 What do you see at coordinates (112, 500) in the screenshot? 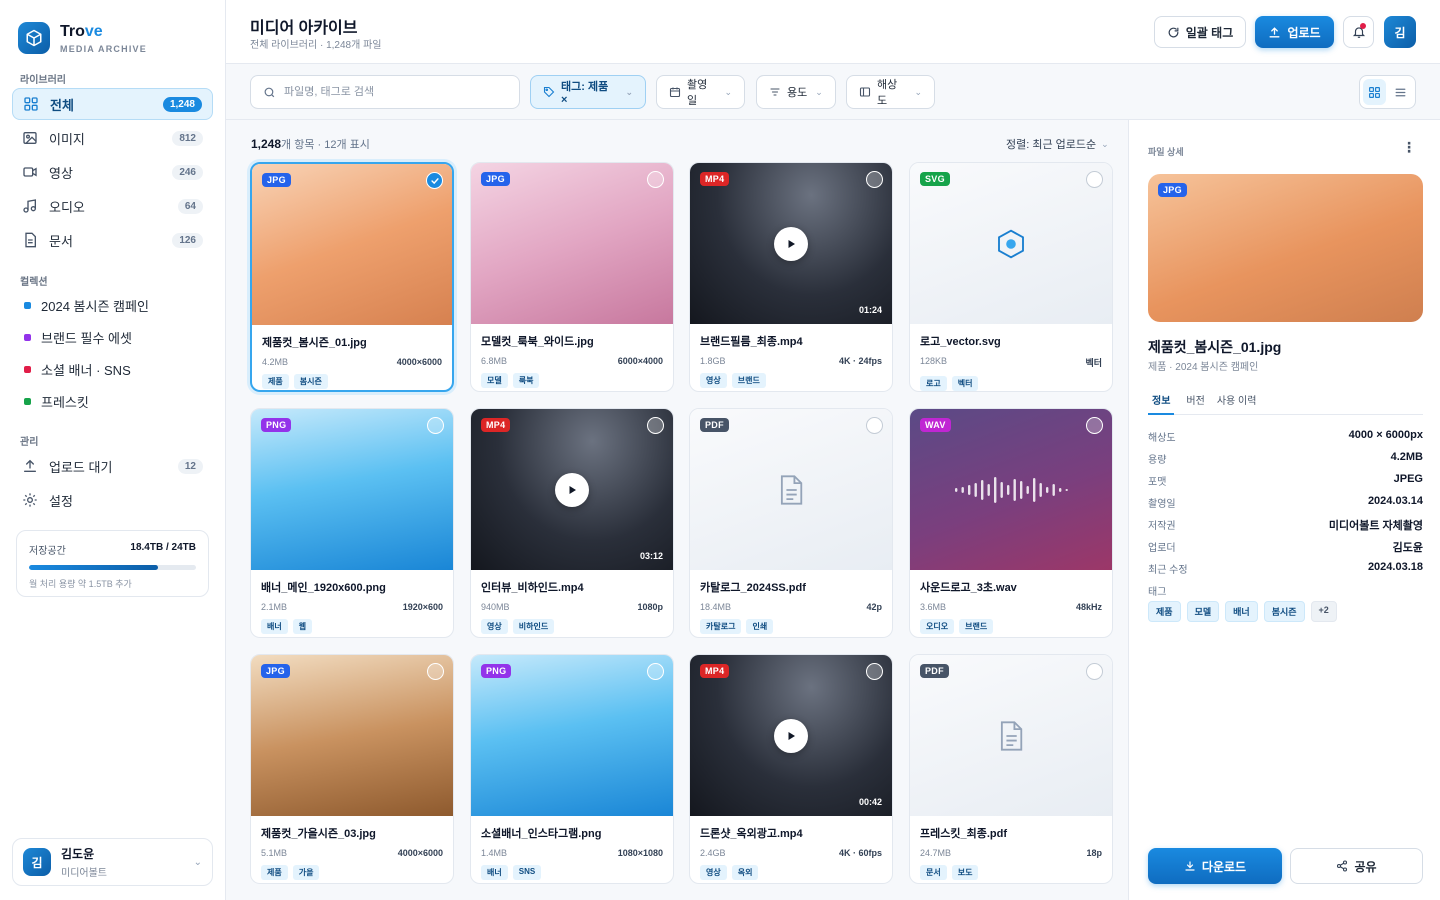
I see `sidebar-item-settings: 설정` at bounding box center [112, 500].